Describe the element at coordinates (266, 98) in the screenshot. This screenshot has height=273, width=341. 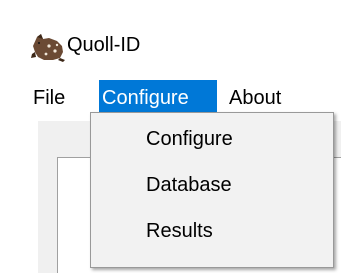
I see `menu-about: About` at that location.